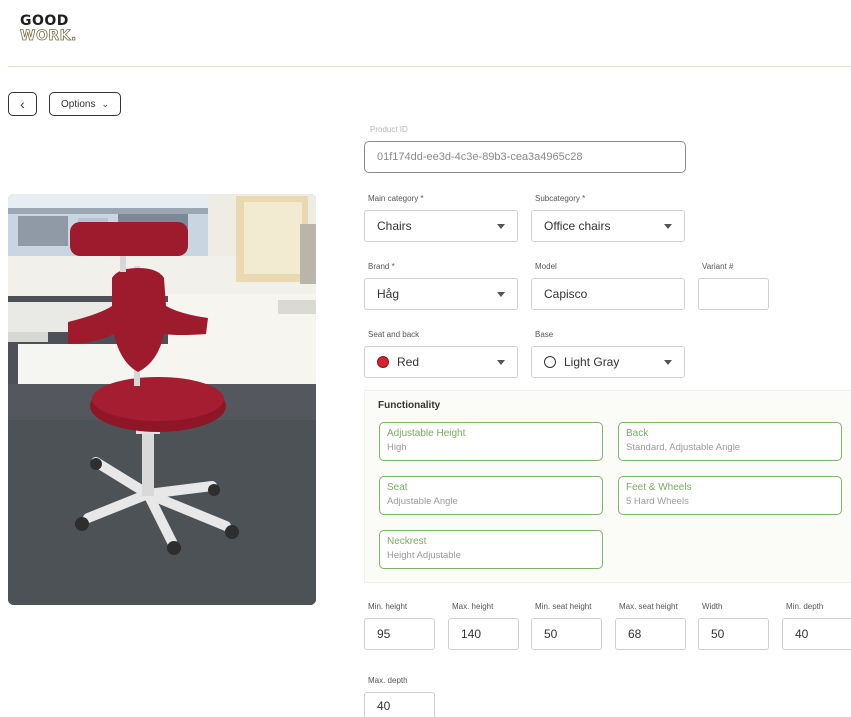 Image resolution: width=851 pixels, height=717 pixels. I want to click on chevron-down-icon: ⌄, so click(105, 103).